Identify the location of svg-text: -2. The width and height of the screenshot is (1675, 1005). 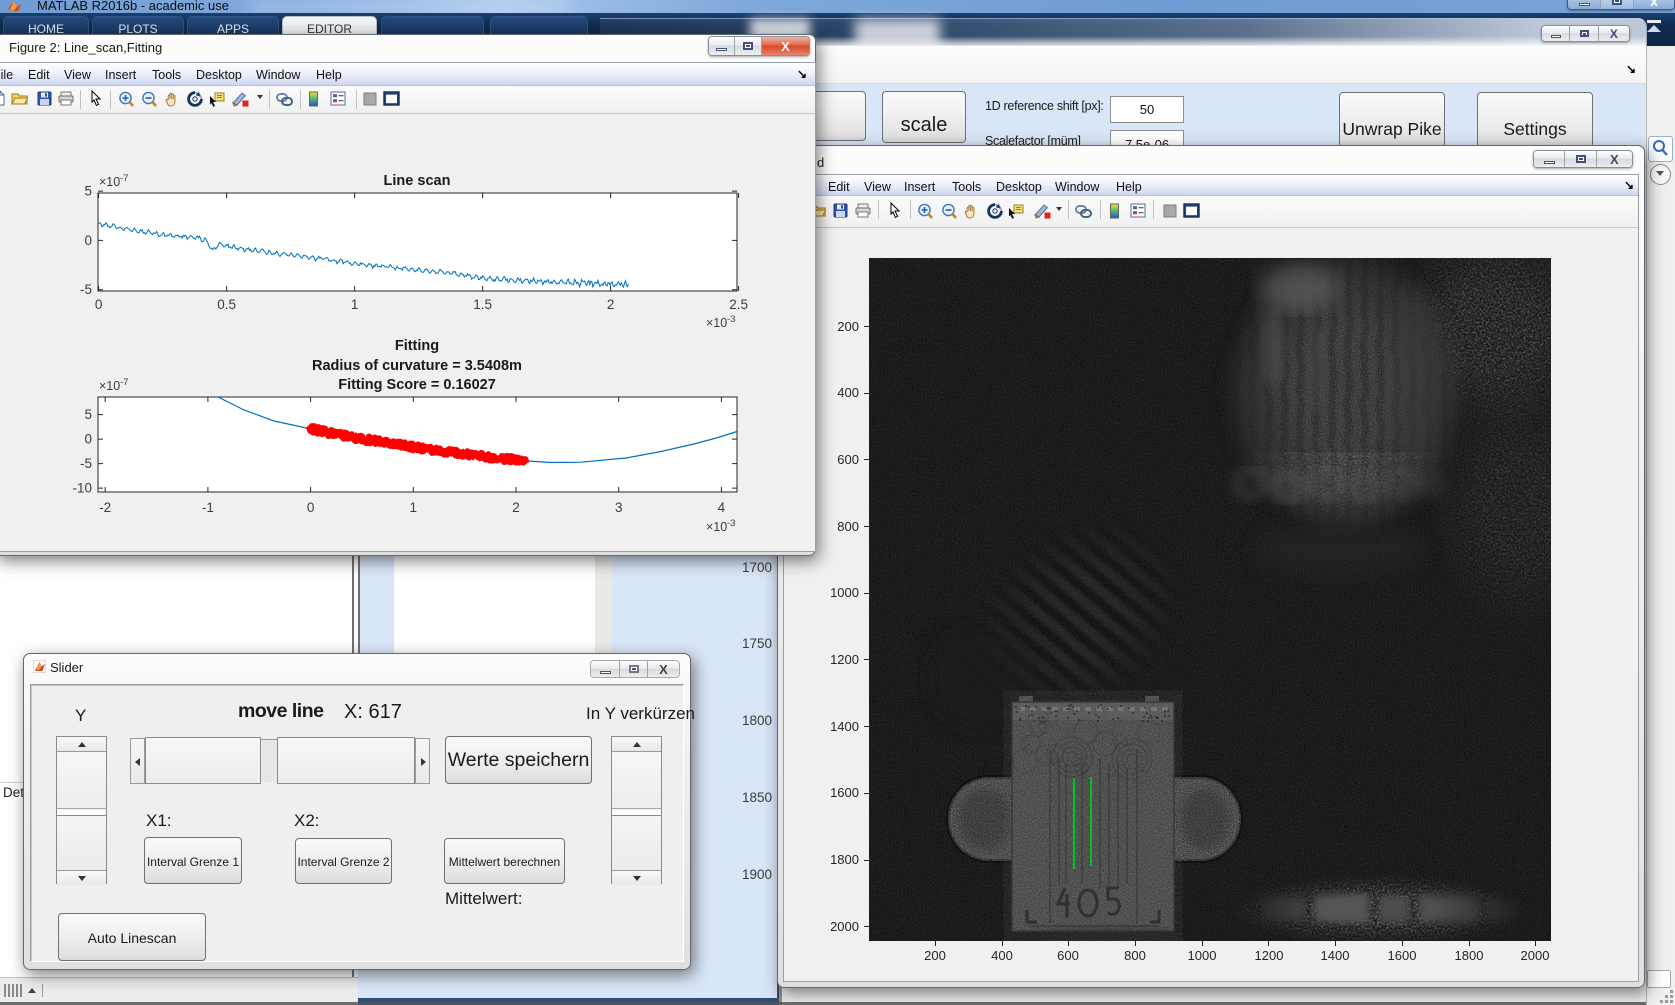
(105, 507).